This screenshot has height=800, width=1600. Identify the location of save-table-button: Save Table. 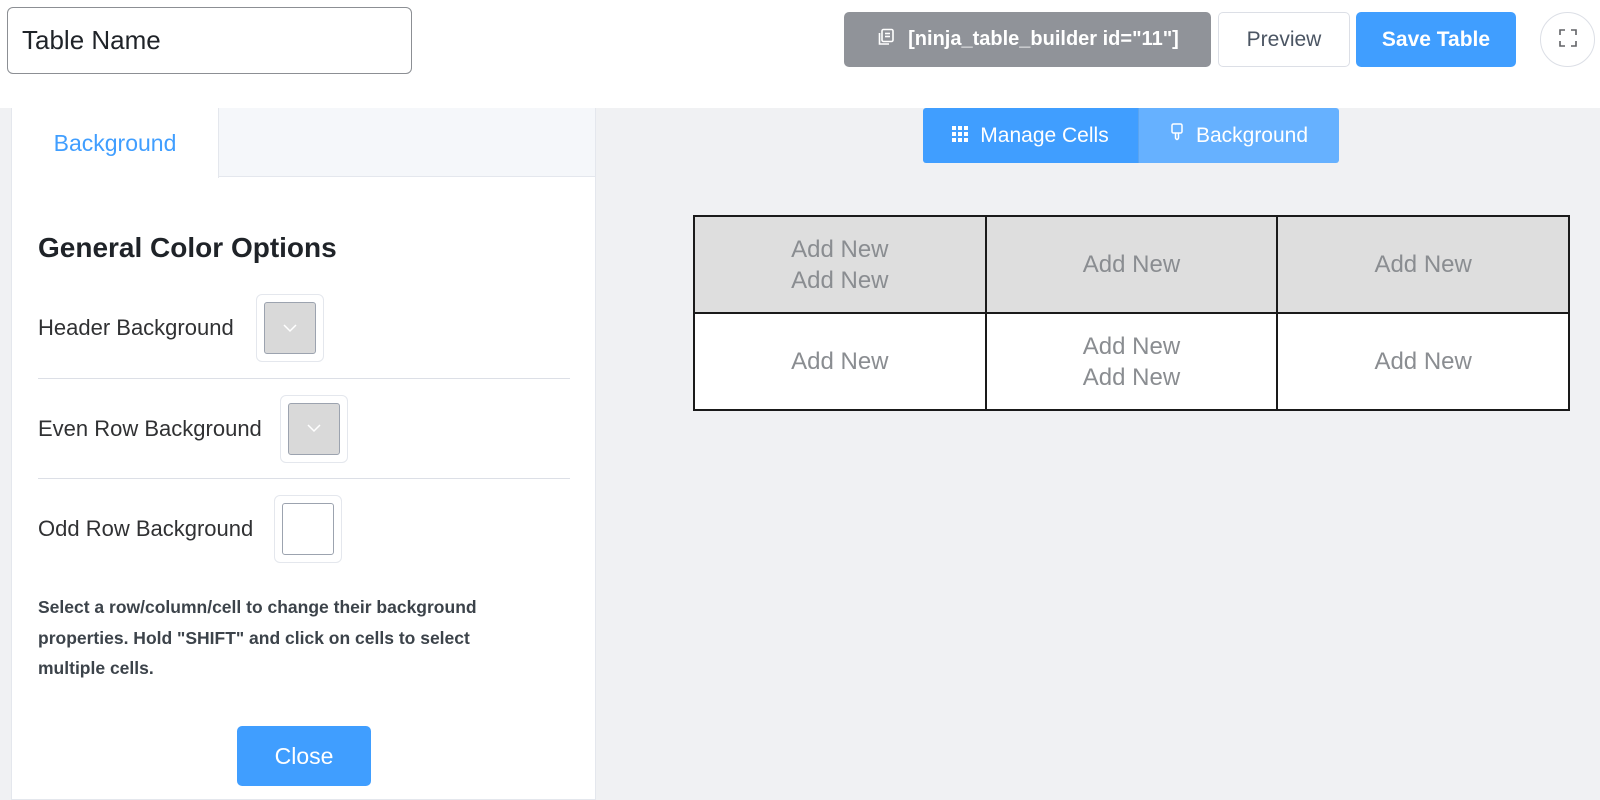
(1436, 39).